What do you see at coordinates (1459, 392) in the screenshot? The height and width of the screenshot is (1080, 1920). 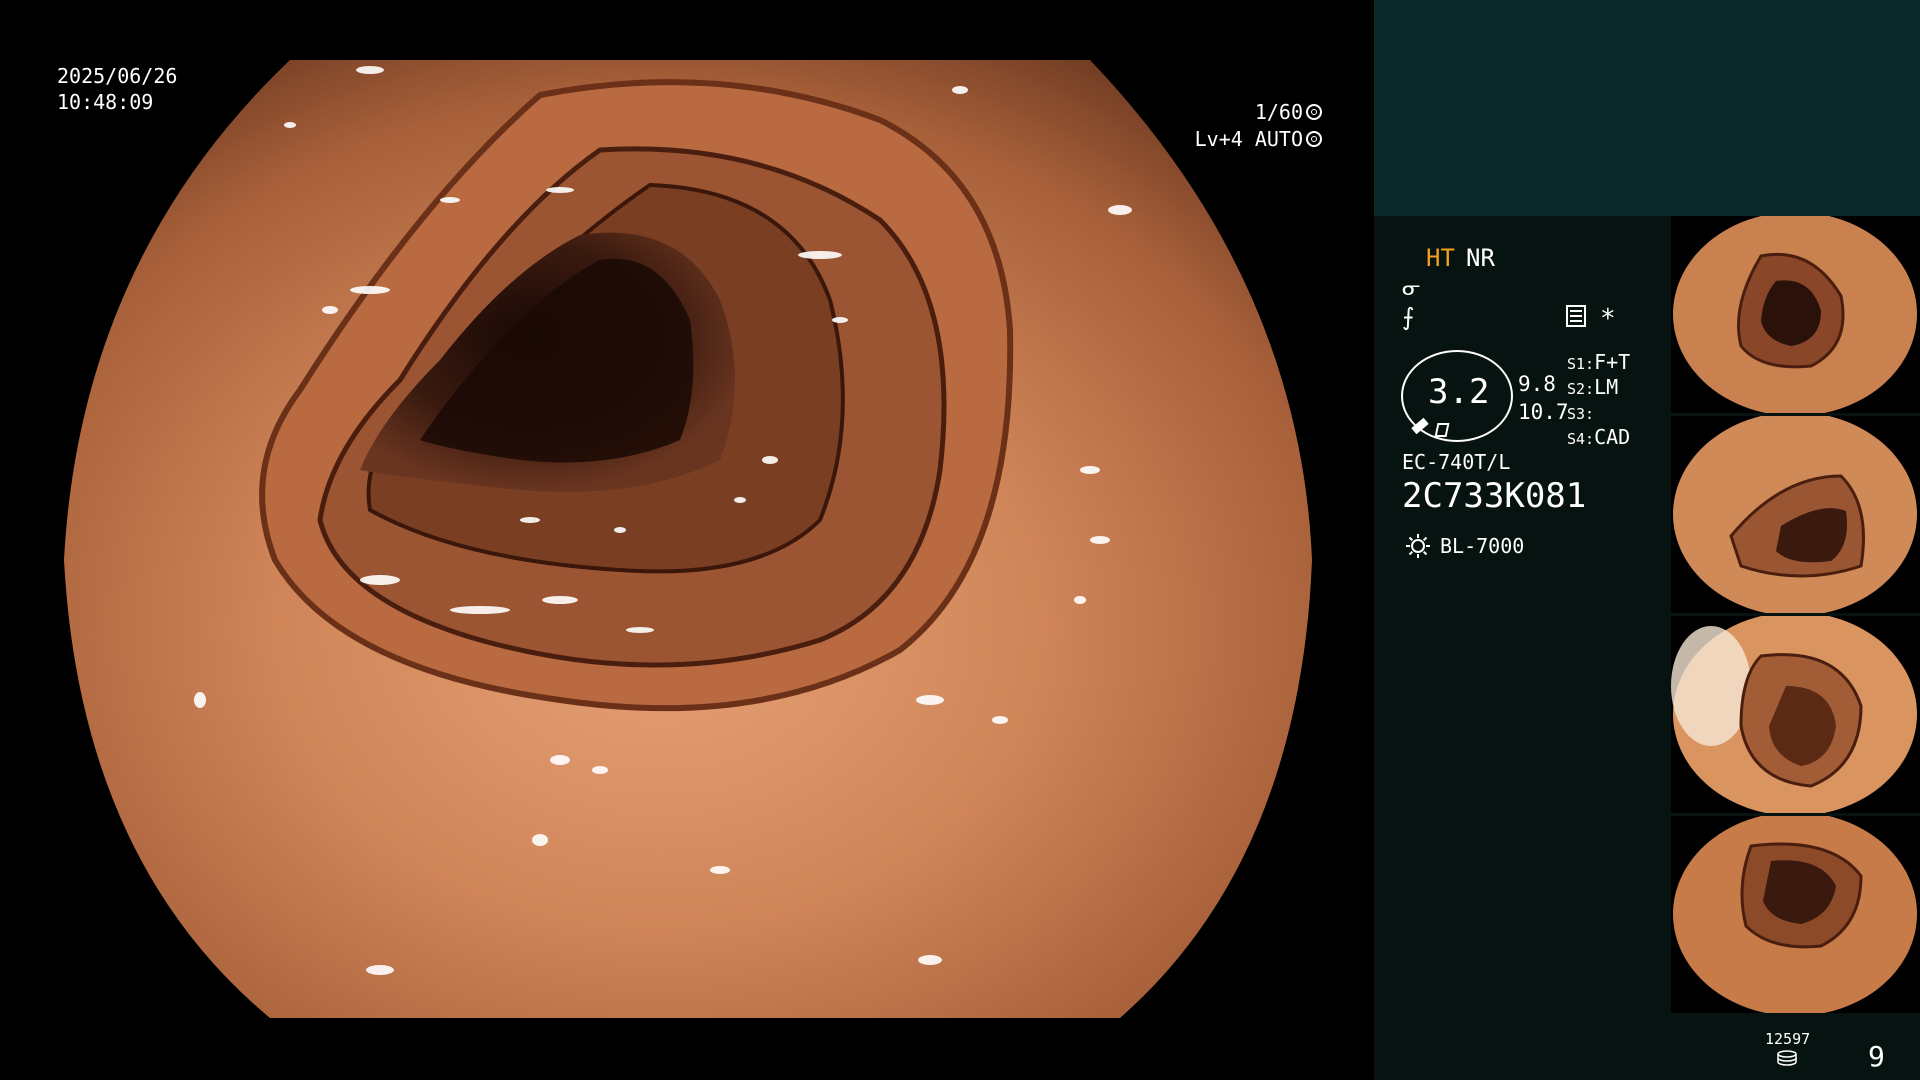 I see `gauge-value: 3.2` at bounding box center [1459, 392].